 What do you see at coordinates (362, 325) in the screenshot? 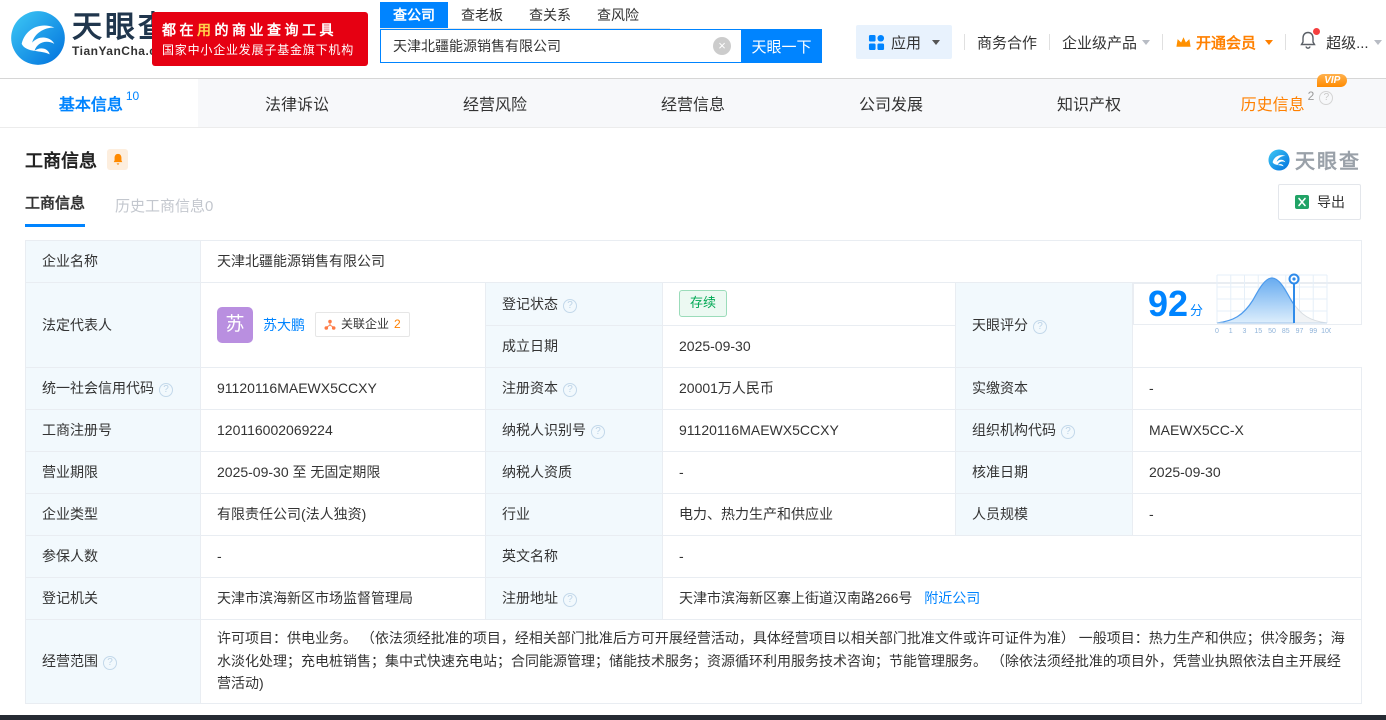
I see `related-companies-badge: 关联企业 2` at bounding box center [362, 325].